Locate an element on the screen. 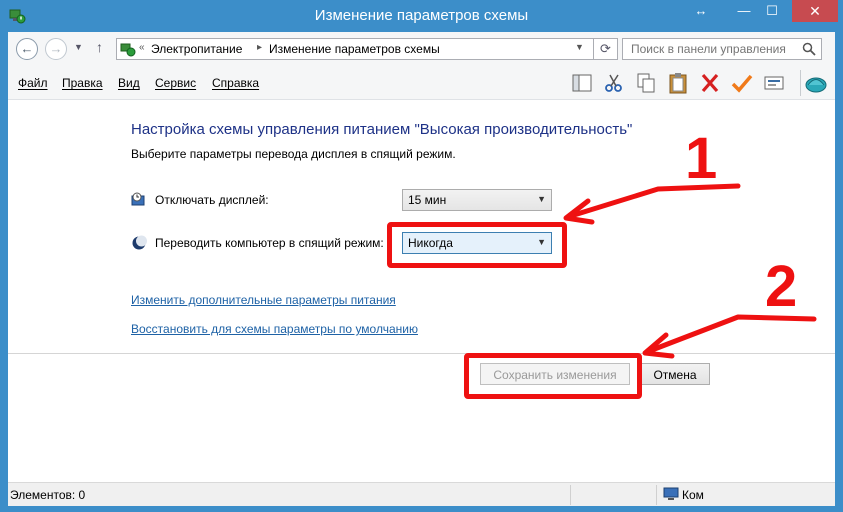  status-bar: Элементов: 0 Ком is located at coordinates (421, 494).